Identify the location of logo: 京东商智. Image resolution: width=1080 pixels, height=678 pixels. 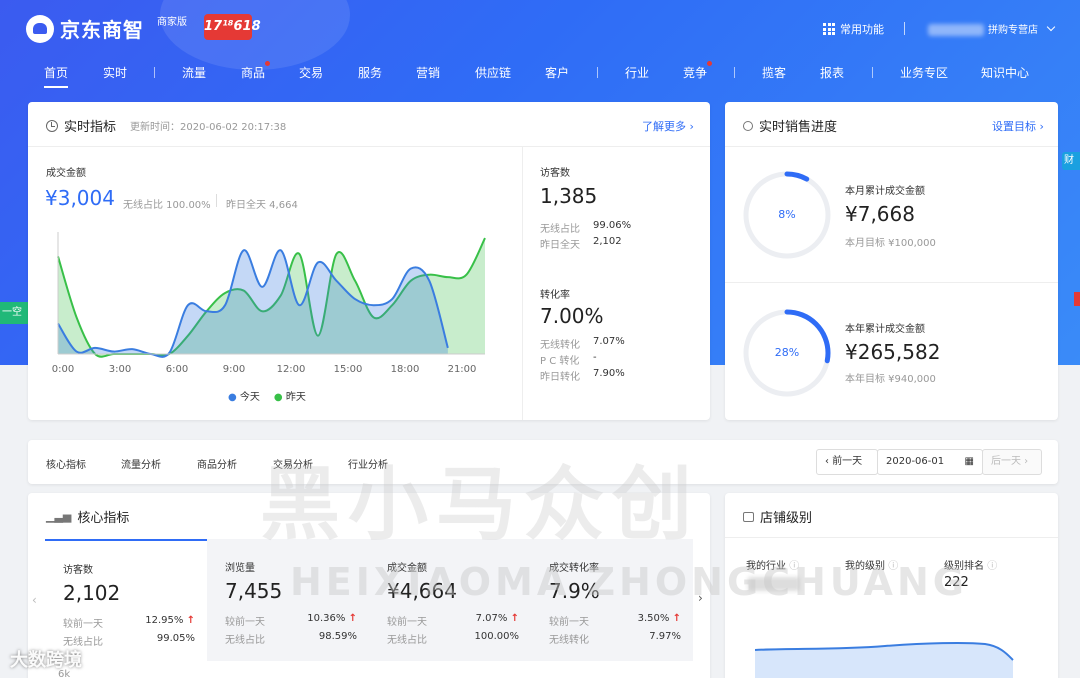
(85, 28).